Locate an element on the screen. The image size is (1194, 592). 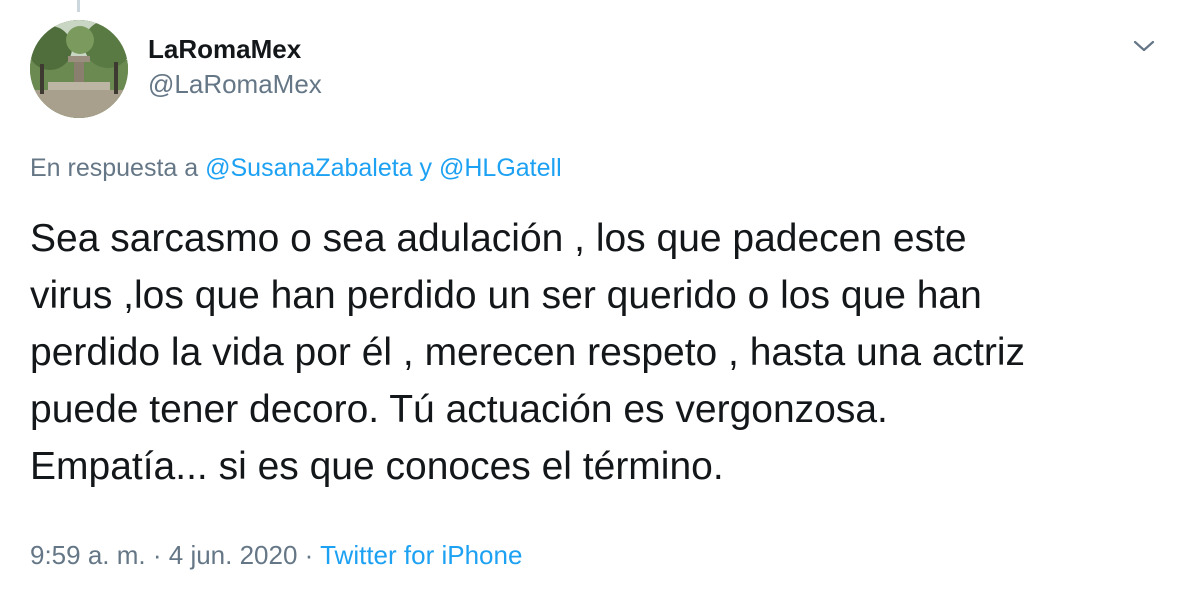
mention-link-1: @SusanaZabaleta is located at coordinates (308, 168).